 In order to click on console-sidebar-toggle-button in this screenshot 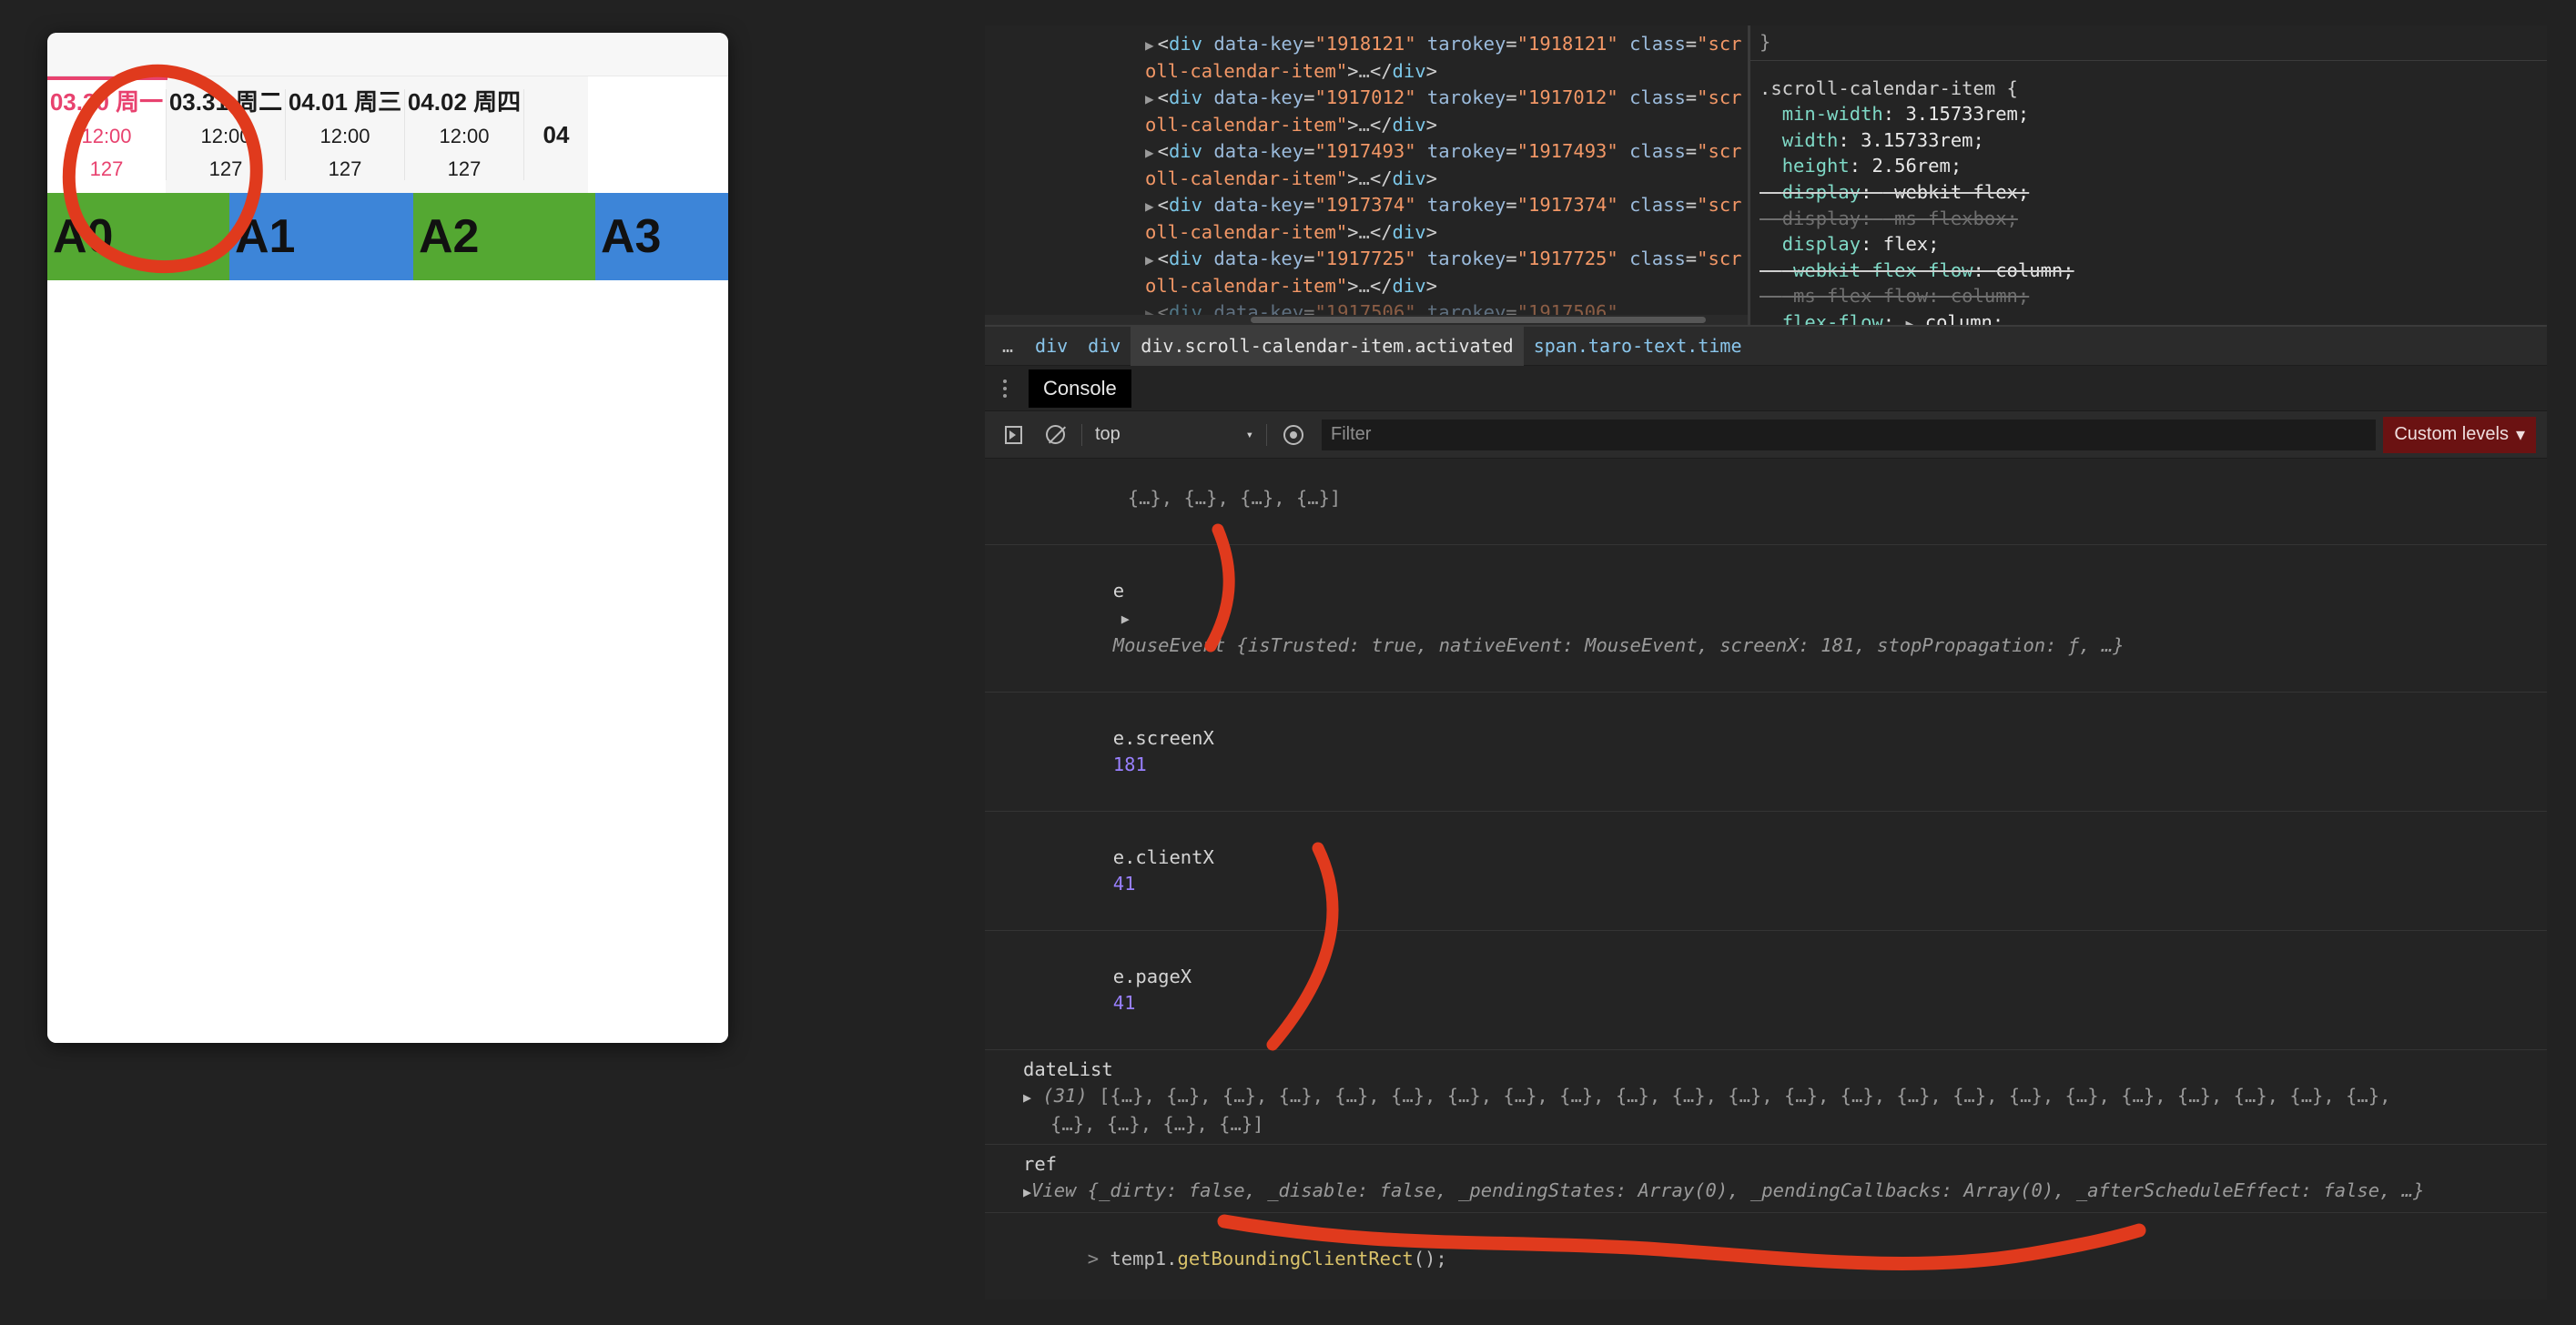, I will do `click(1013, 435)`.